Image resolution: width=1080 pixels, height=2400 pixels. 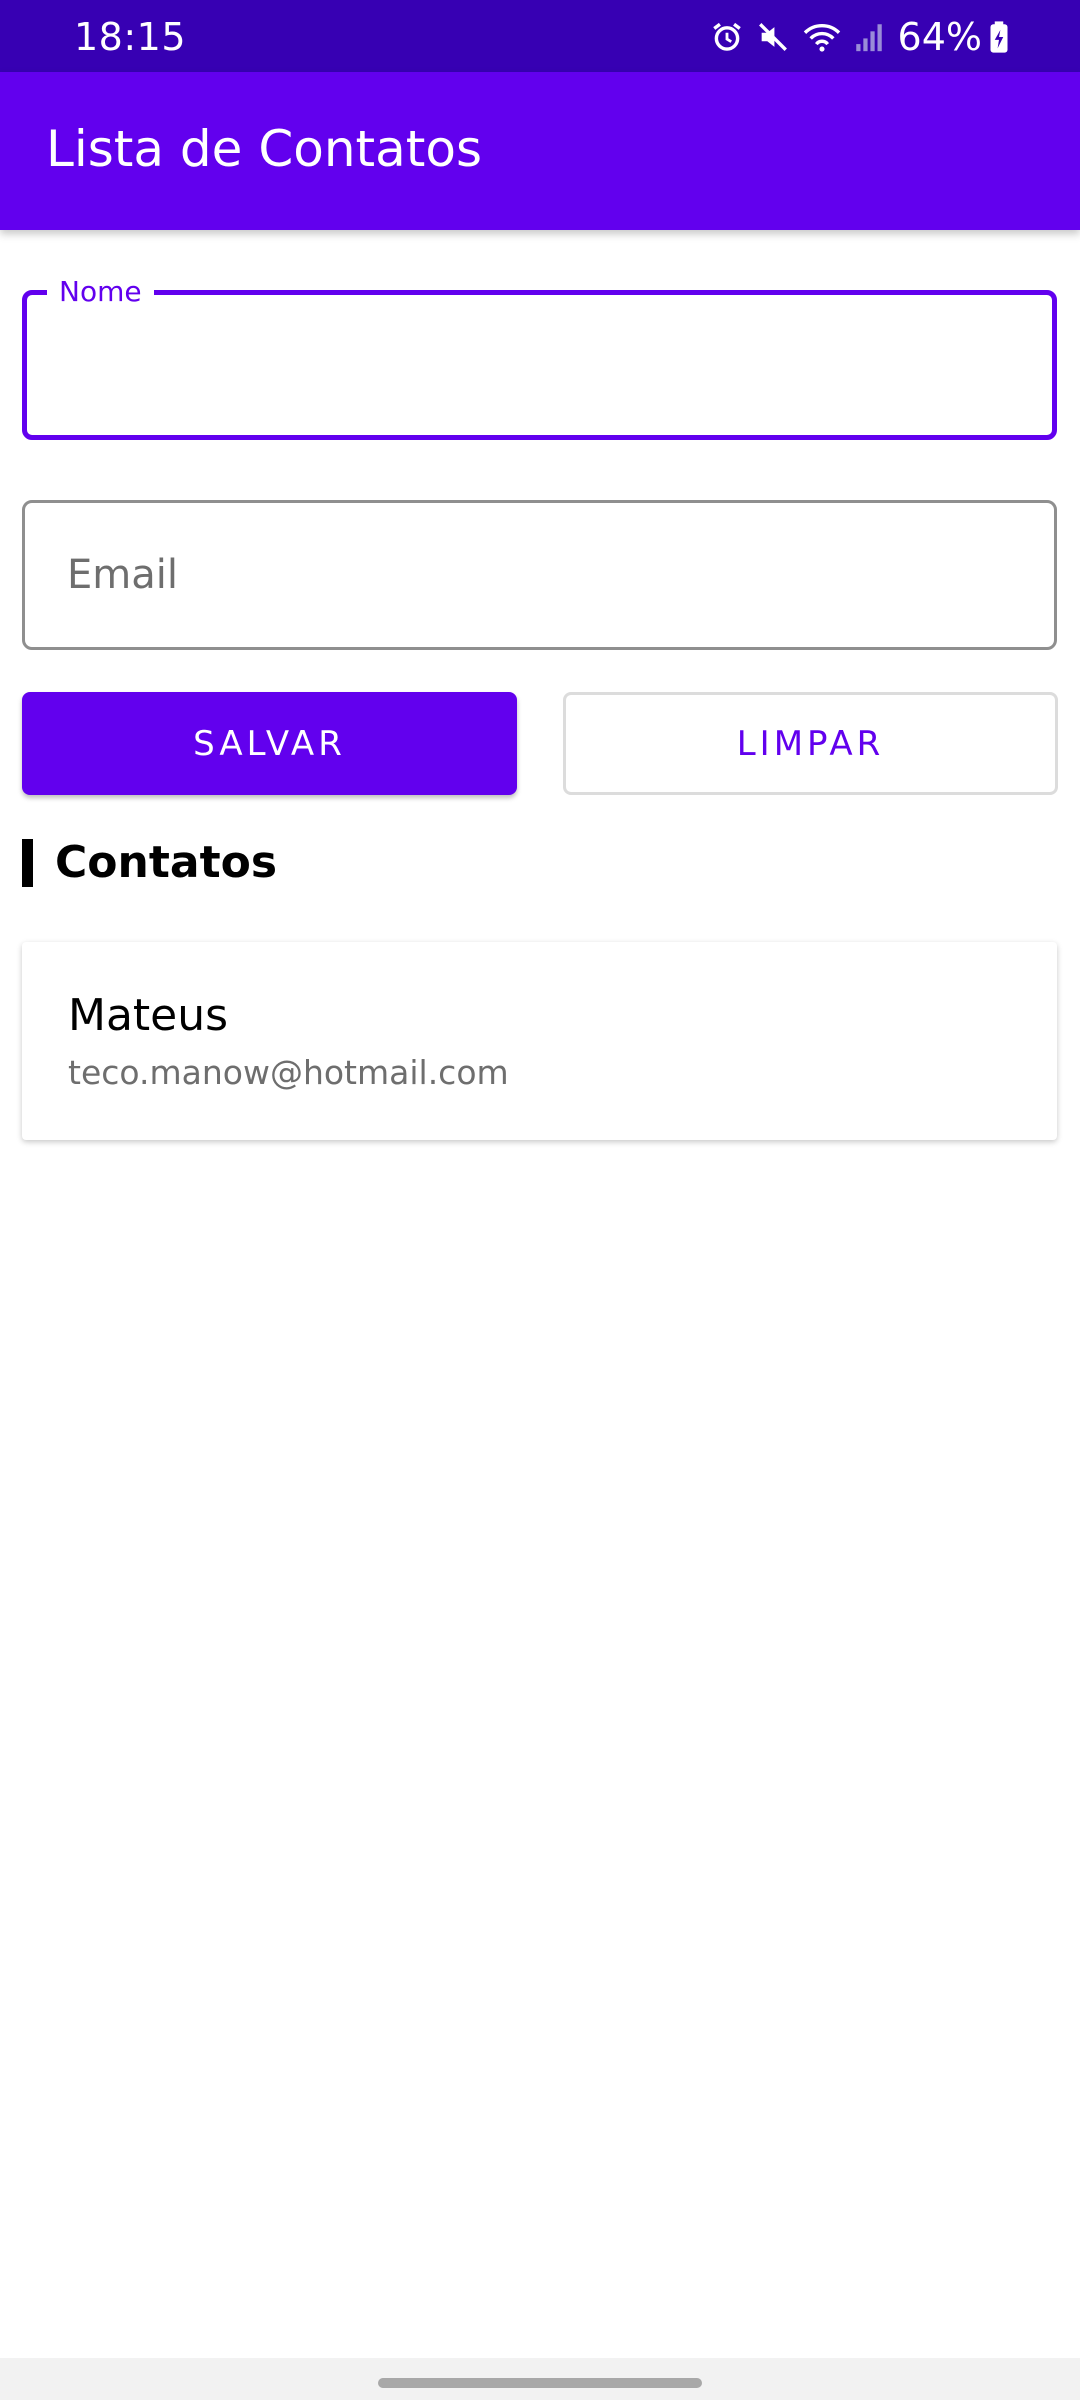 I want to click on clear-button: LIMPAR, so click(x=810, y=743).